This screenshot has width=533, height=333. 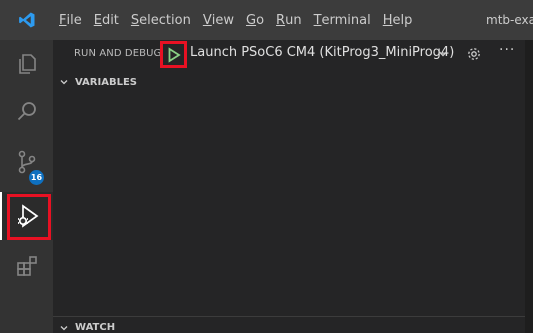 What do you see at coordinates (474, 54) in the screenshot?
I see `gear-icon` at bounding box center [474, 54].